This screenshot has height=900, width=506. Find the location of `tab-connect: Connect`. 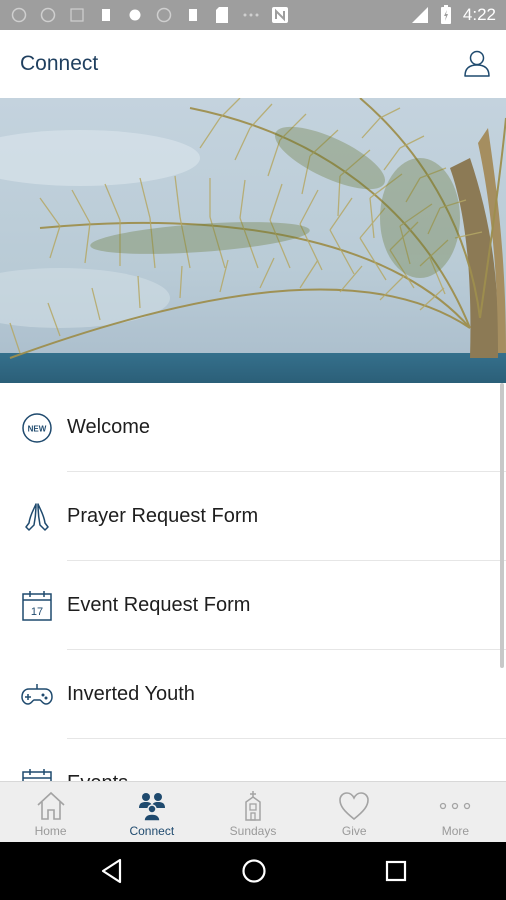

tab-connect: Connect is located at coordinates (151, 812).